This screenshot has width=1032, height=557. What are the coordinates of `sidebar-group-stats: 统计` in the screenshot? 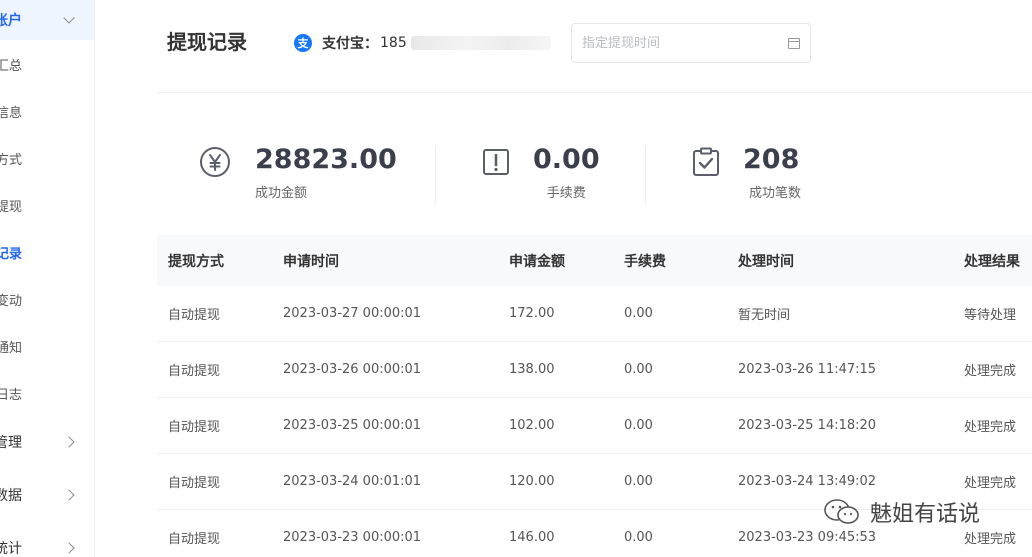 It's located at (47, 542).